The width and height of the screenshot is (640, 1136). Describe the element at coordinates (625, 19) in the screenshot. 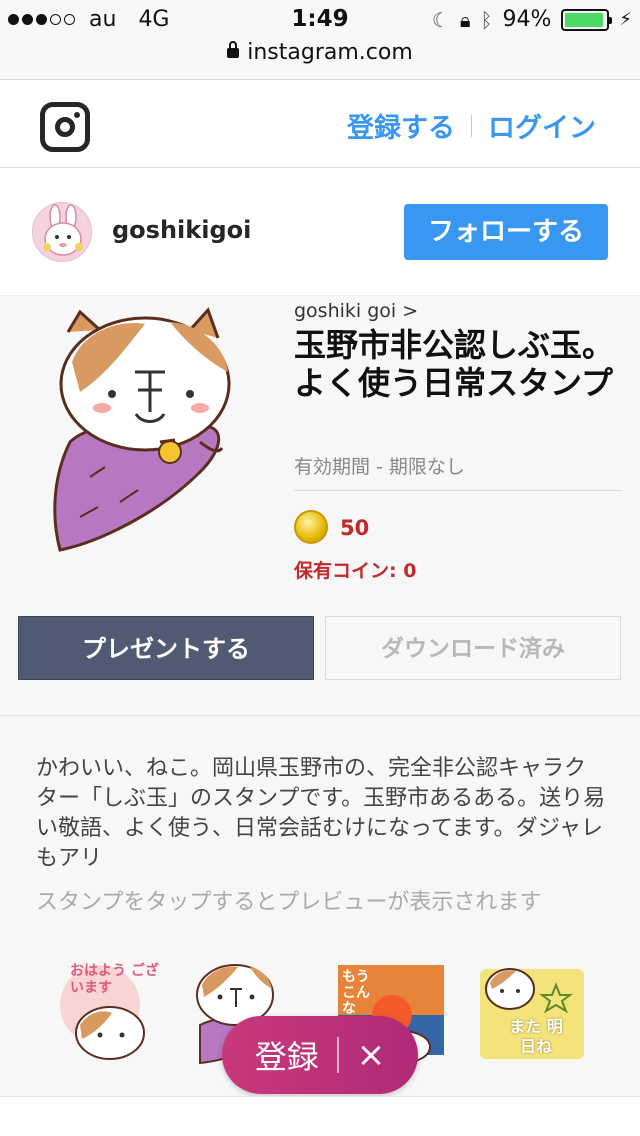

I see `charging-icon: ⚡︎` at that location.